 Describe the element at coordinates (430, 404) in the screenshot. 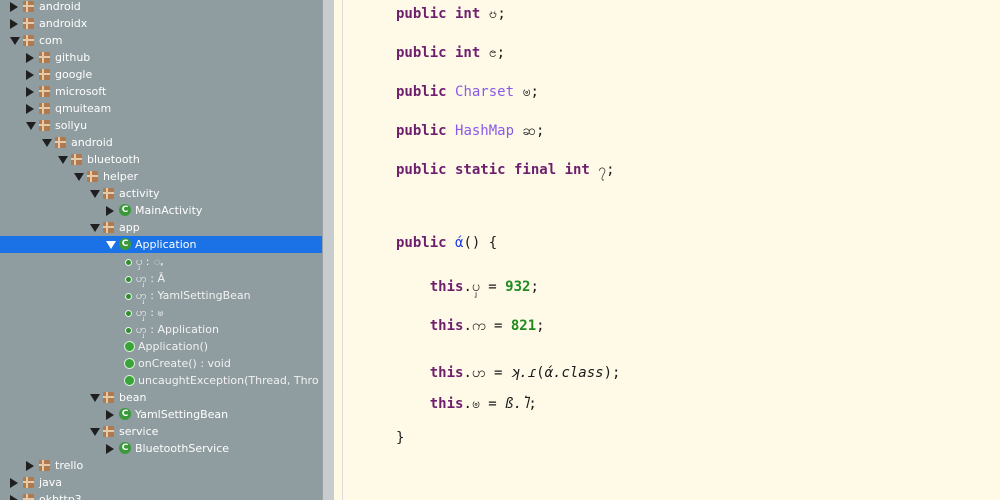

I see `code-token: this` at that location.